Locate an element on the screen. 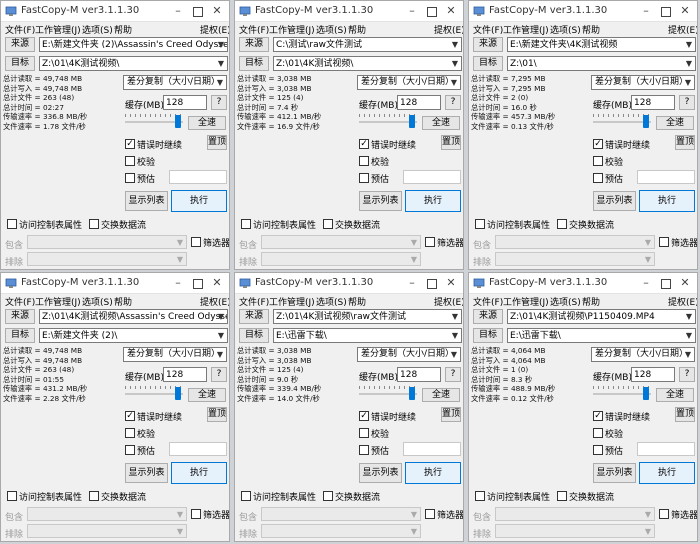 The width and height of the screenshot is (700, 544). dest-button: 目标 is located at coordinates (254, 335).